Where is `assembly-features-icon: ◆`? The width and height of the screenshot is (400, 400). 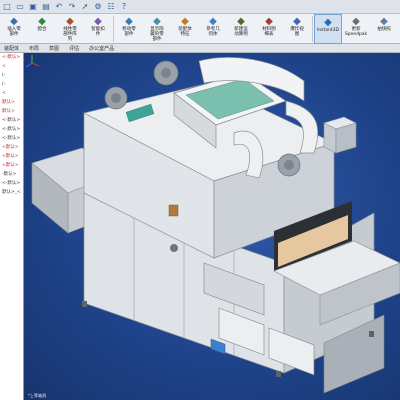
assembly-features-icon: ◆ is located at coordinates (185, 21).